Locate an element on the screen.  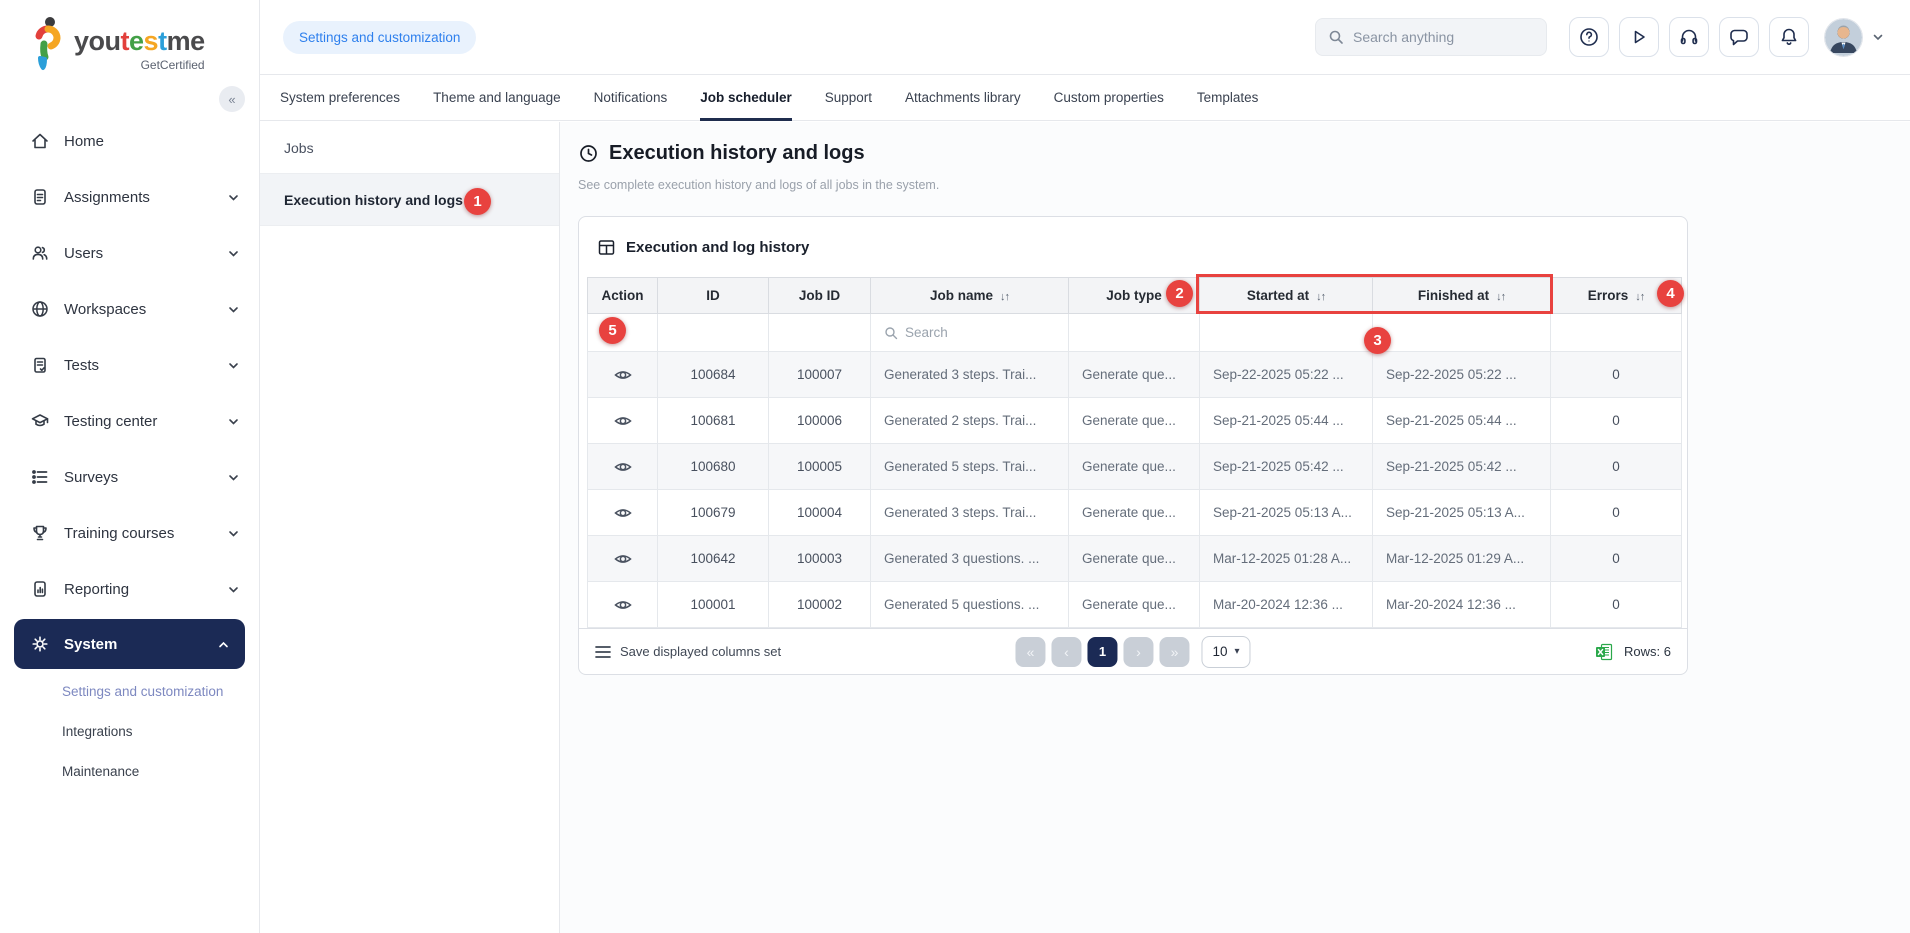
job-name-search-input is located at coordinates (979, 332).